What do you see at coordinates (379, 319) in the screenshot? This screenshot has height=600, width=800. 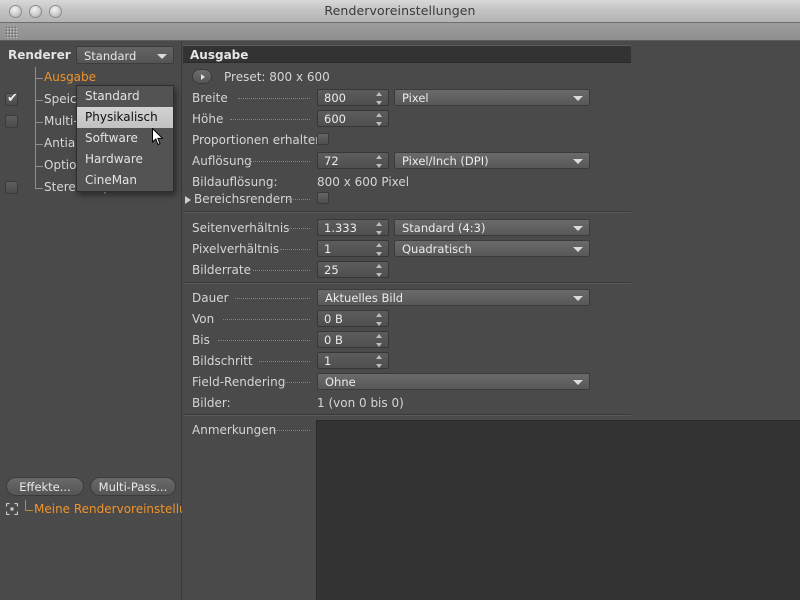 I see `von-stepper` at bounding box center [379, 319].